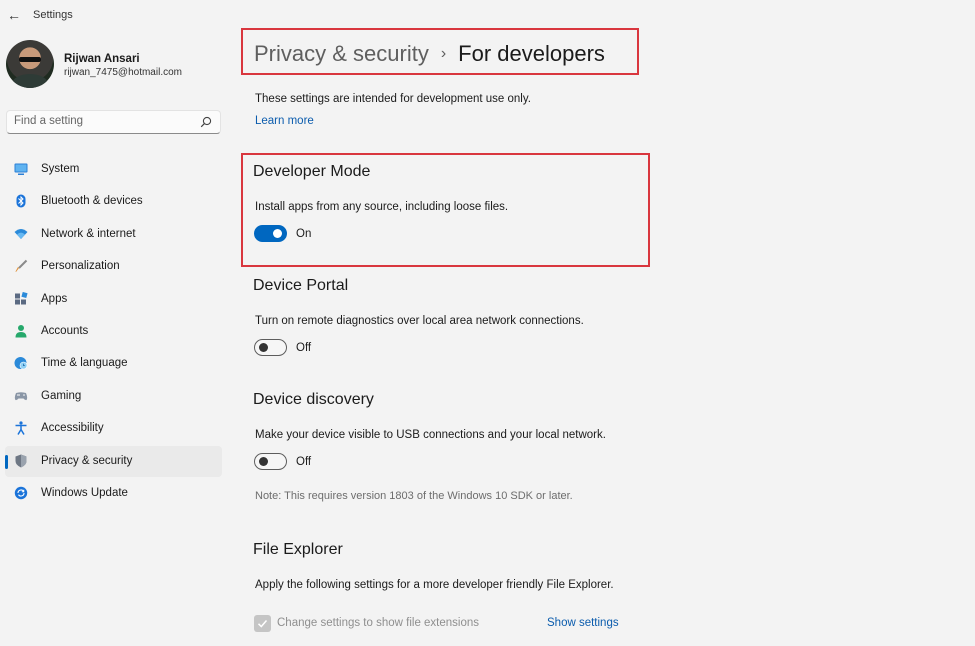 The height and width of the screenshot is (646, 975). I want to click on active-indicator, so click(6, 462).